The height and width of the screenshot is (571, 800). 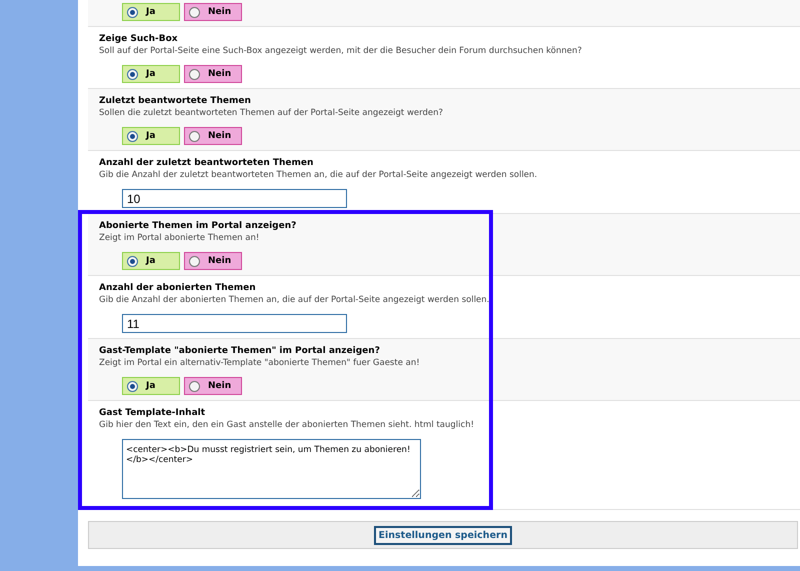 I want to click on setting-title: Gast-Template "abonierte Themen" im Portal anzeigen?, so click(x=240, y=351).